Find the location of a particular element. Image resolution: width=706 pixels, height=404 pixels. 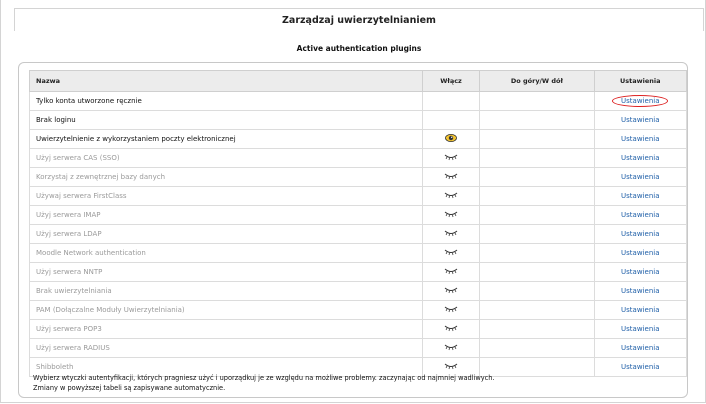

table-row: Tylko konta utworzone ręcznie Ustawienia is located at coordinates (358, 101).